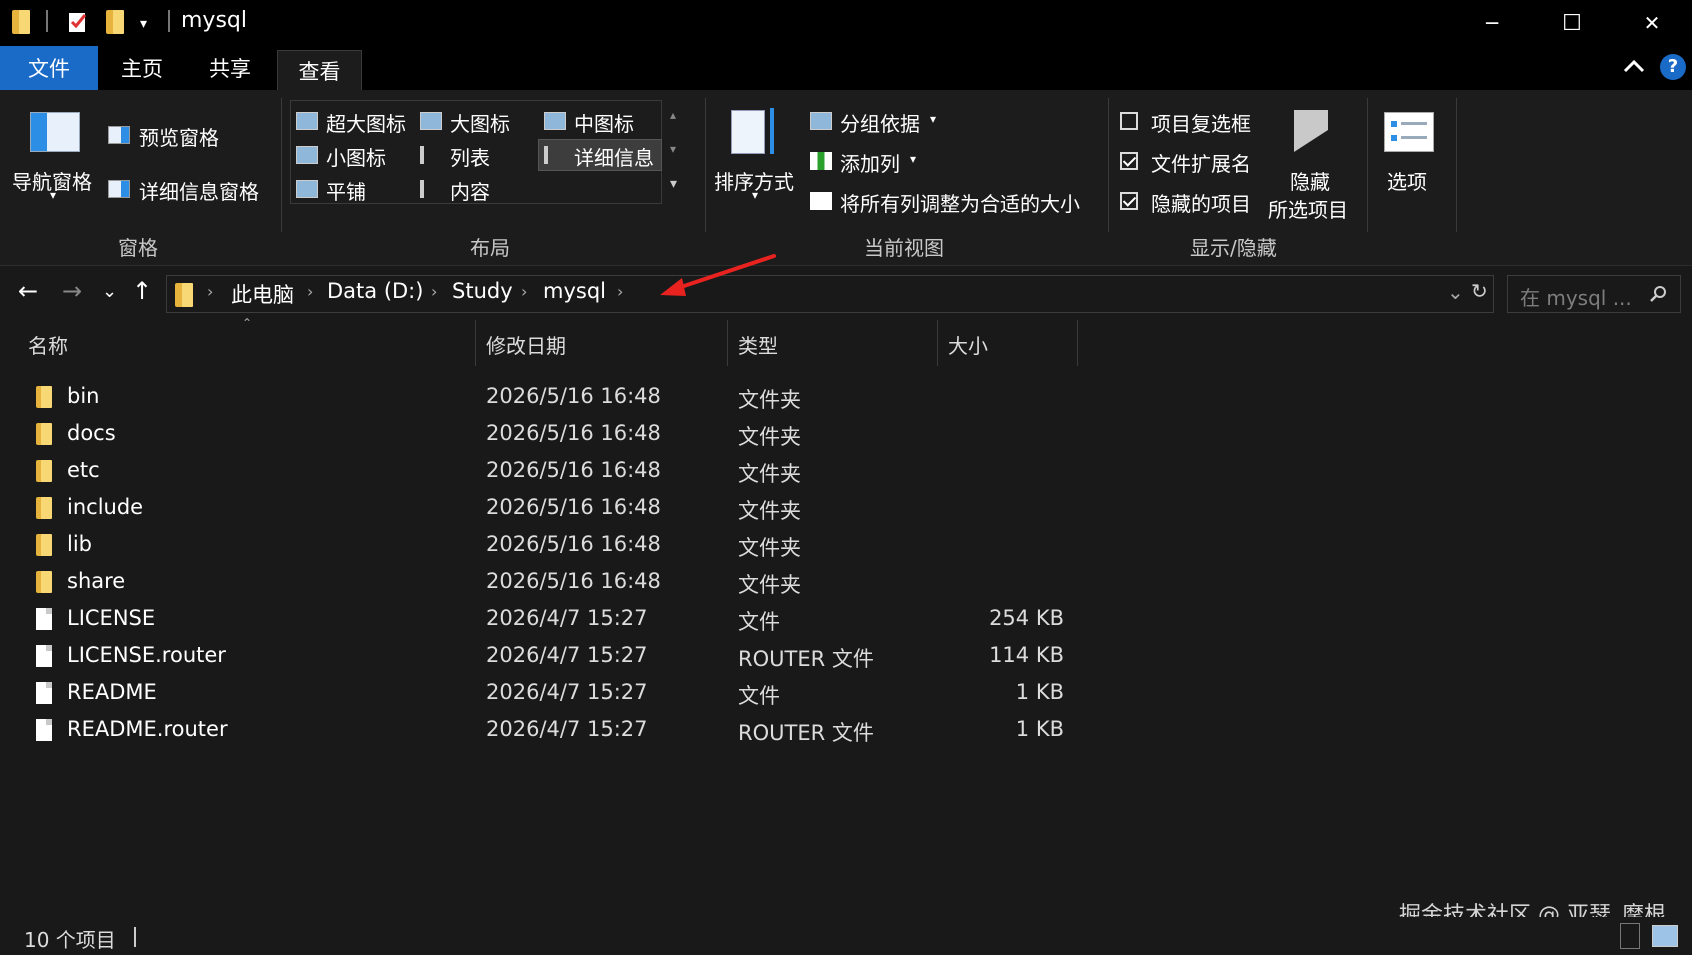 The height and width of the screenshot is (955, 1692). I want to click on options-button: 选项, so click(1407, 180).